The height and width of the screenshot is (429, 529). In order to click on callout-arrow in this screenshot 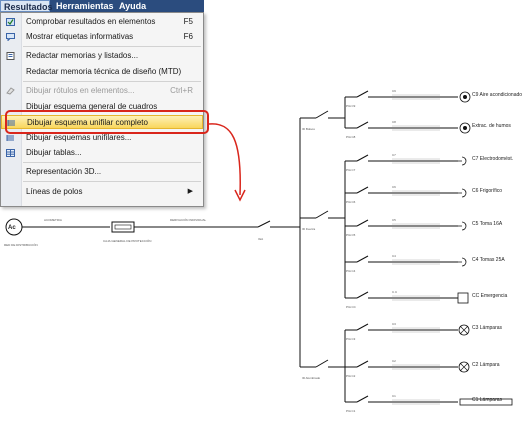, I will do `click(227, 162)`.